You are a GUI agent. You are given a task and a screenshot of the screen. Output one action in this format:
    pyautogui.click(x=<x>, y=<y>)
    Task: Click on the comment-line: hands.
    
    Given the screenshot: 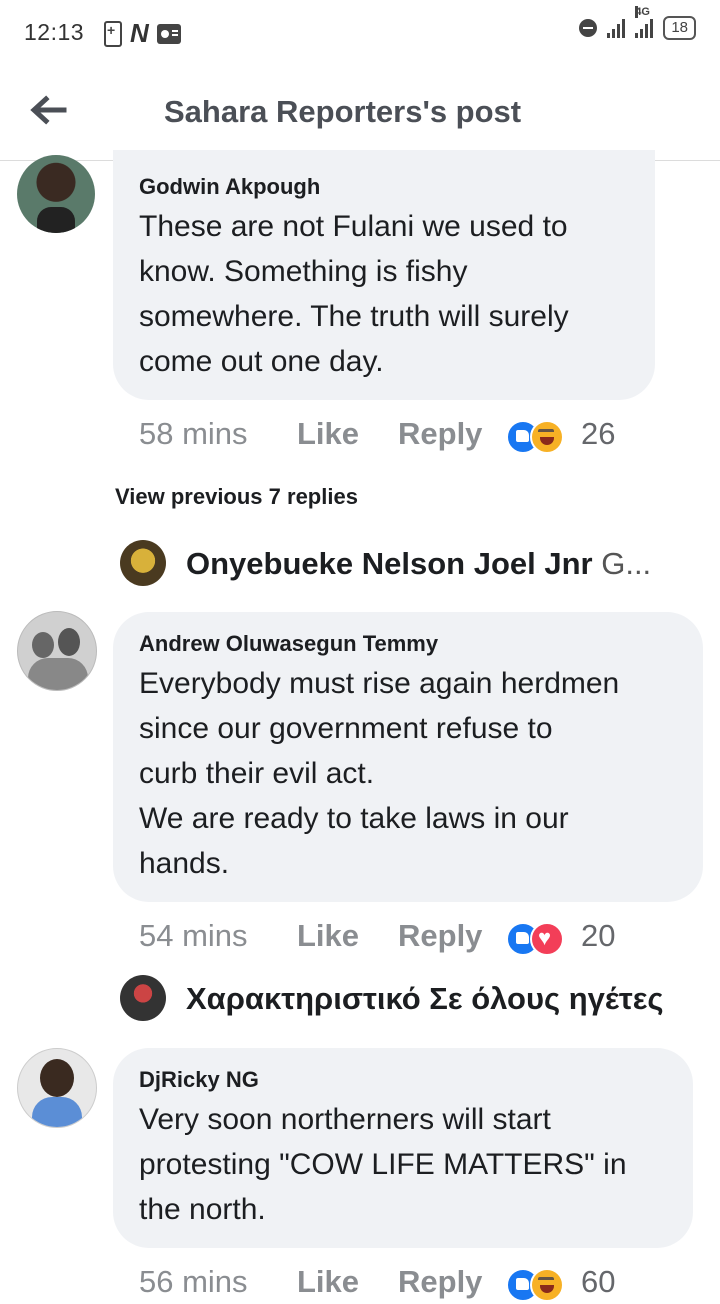 What is the action you would take?
    pyautogui.click(x=184, y=863)
    